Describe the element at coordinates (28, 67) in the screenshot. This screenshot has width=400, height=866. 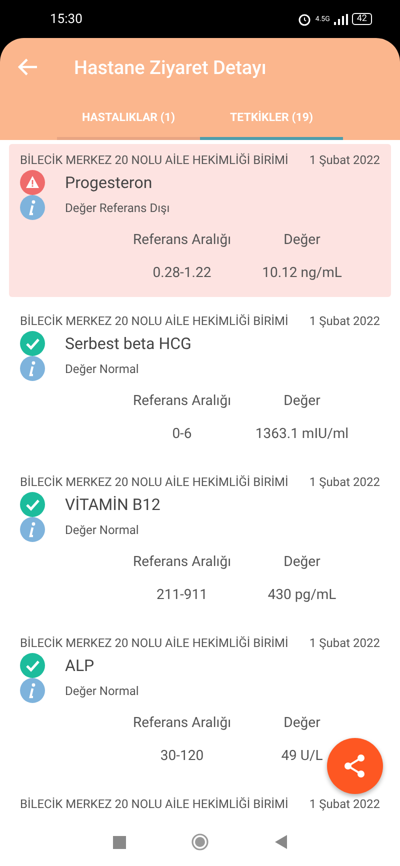
I see `back-arrow-icon` at that location.